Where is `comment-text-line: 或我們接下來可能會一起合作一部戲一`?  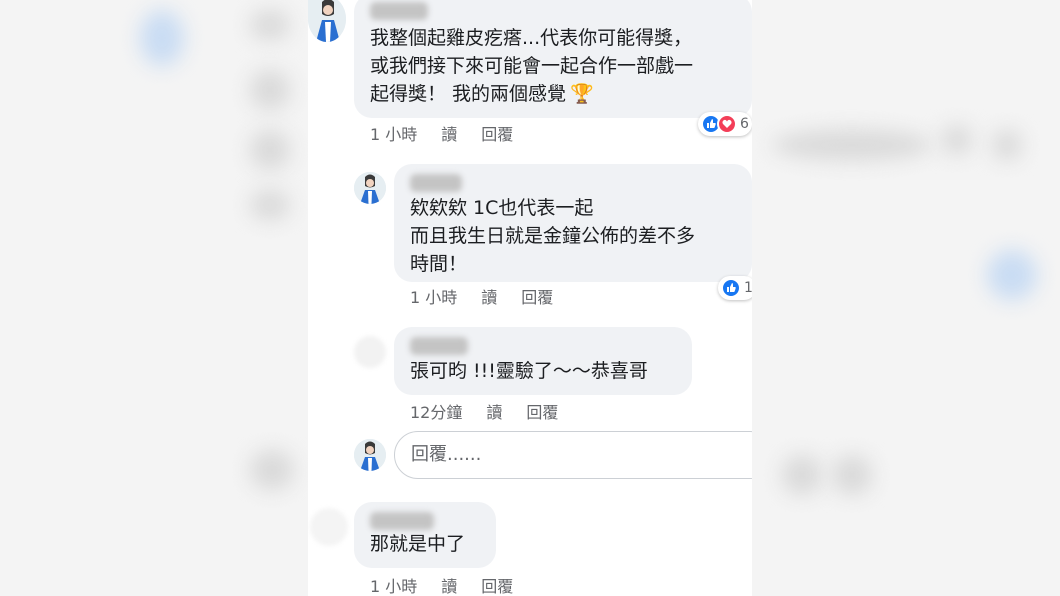
comment-text-line: 或我們接下來可能會一起合作一部戲一 is located at coordinates (532, 66).